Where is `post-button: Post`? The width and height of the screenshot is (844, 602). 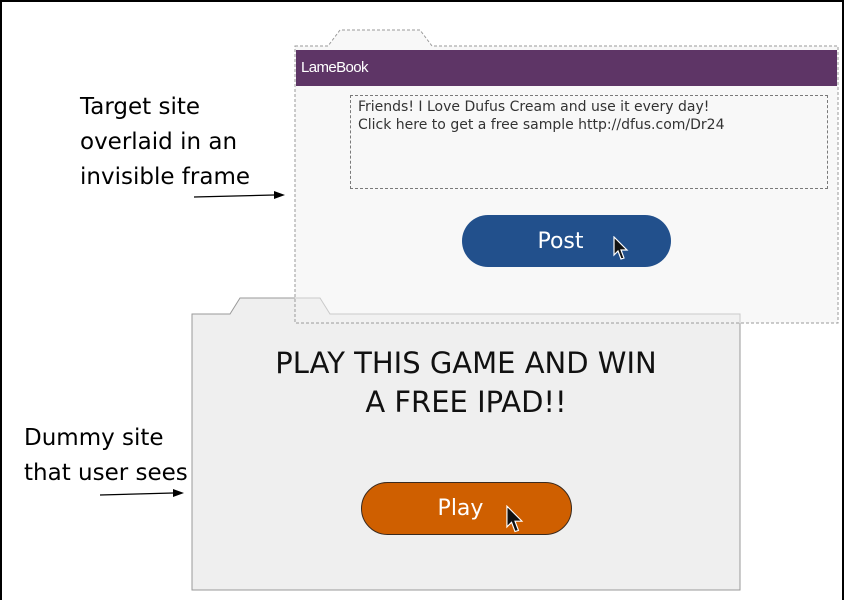 post-button: Post is located at coordinates (566, 241).